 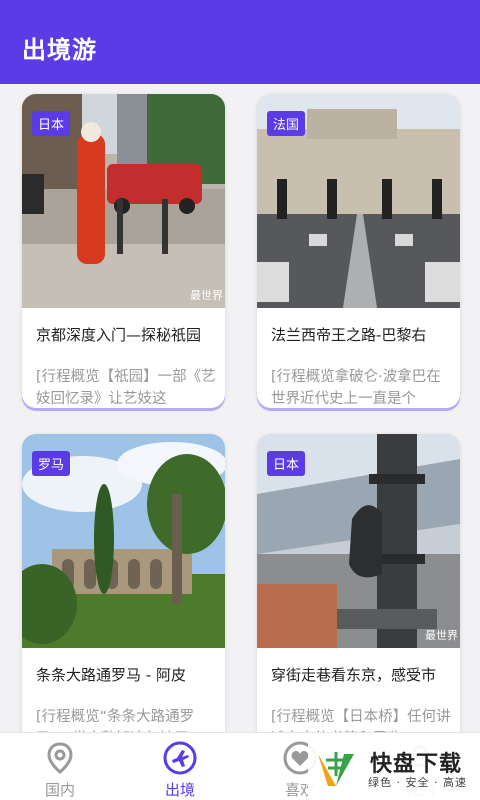 What do you see at coordinates (115, 720) in the screenshot?
I see `card-description: [行程概览“条条大路通罗马”，世人熟知这句被用` at bounding box center [115, 720].